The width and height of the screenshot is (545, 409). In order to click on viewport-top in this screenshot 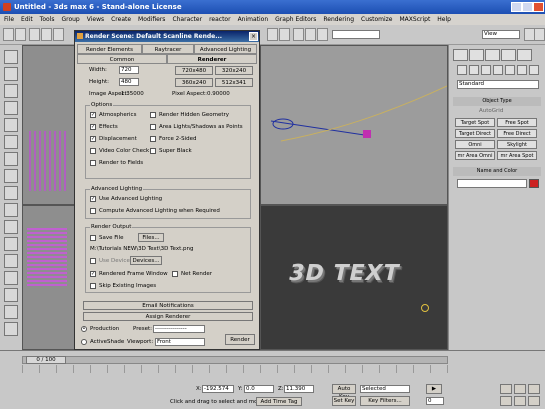, I will do `click(49, 125)`.